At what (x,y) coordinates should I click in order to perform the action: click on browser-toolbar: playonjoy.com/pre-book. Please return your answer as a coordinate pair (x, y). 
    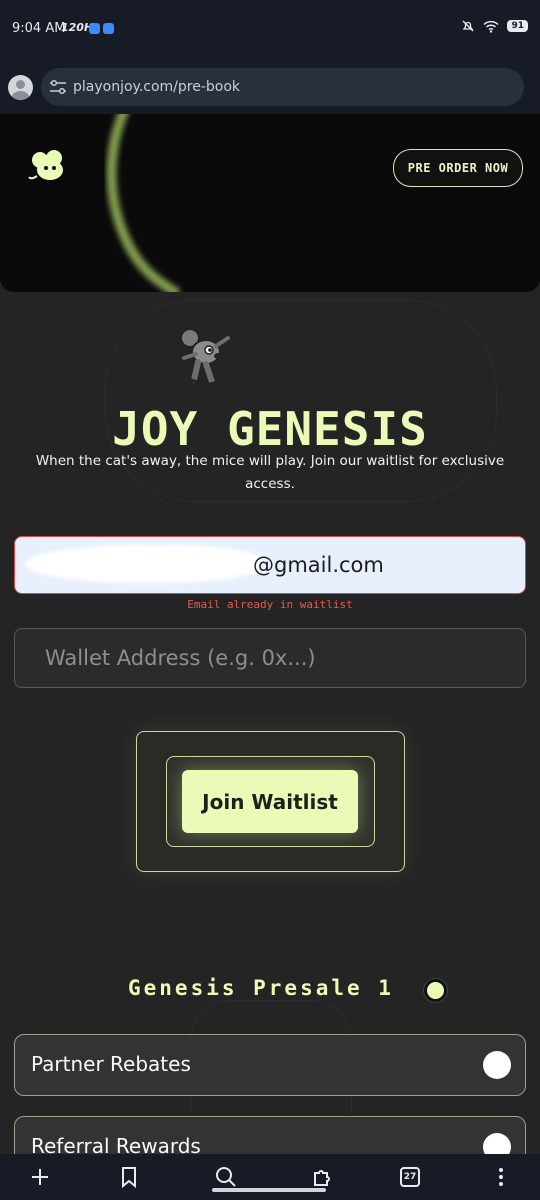
    Looking at the image, I should click on (270, 87).